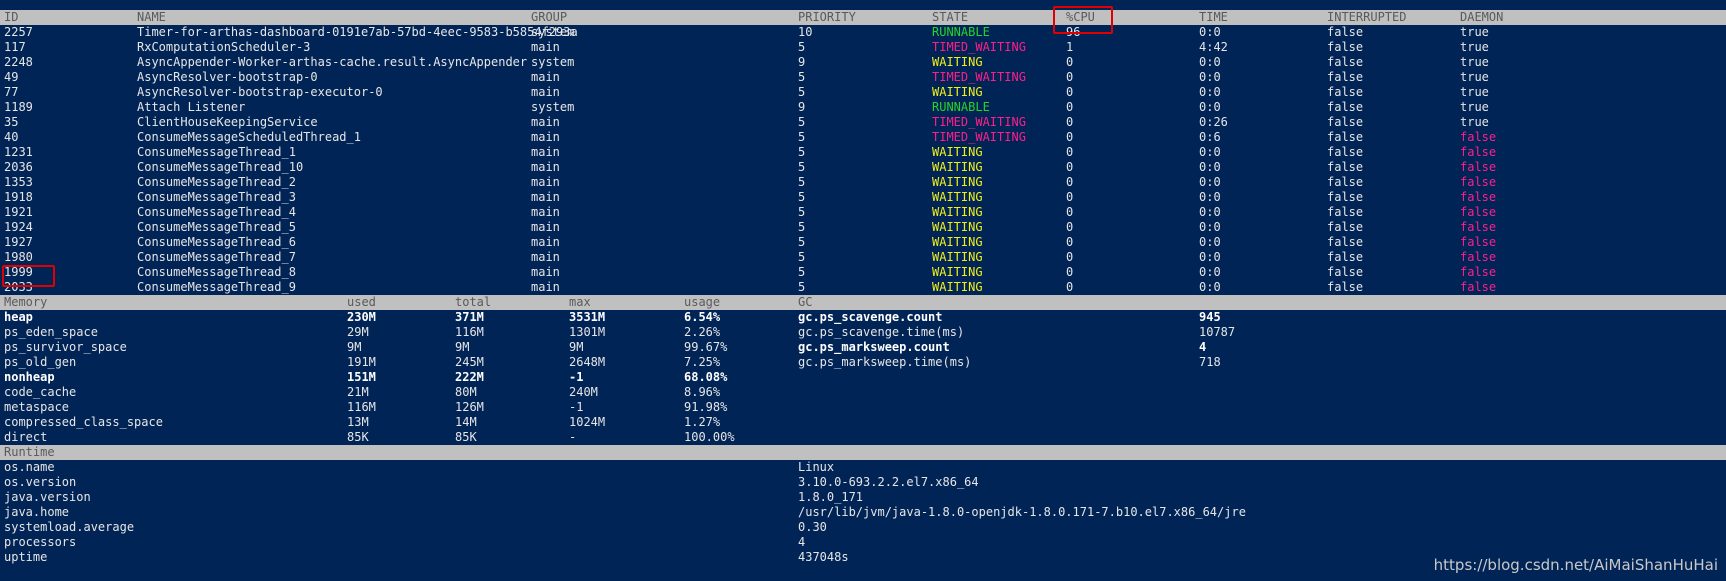 Image resolution: width=1726 pixels, height=581 pixels. Describe the element at coordinates (863, 452) in the screenshot. I see `runtime-header: Runtime` at that location.